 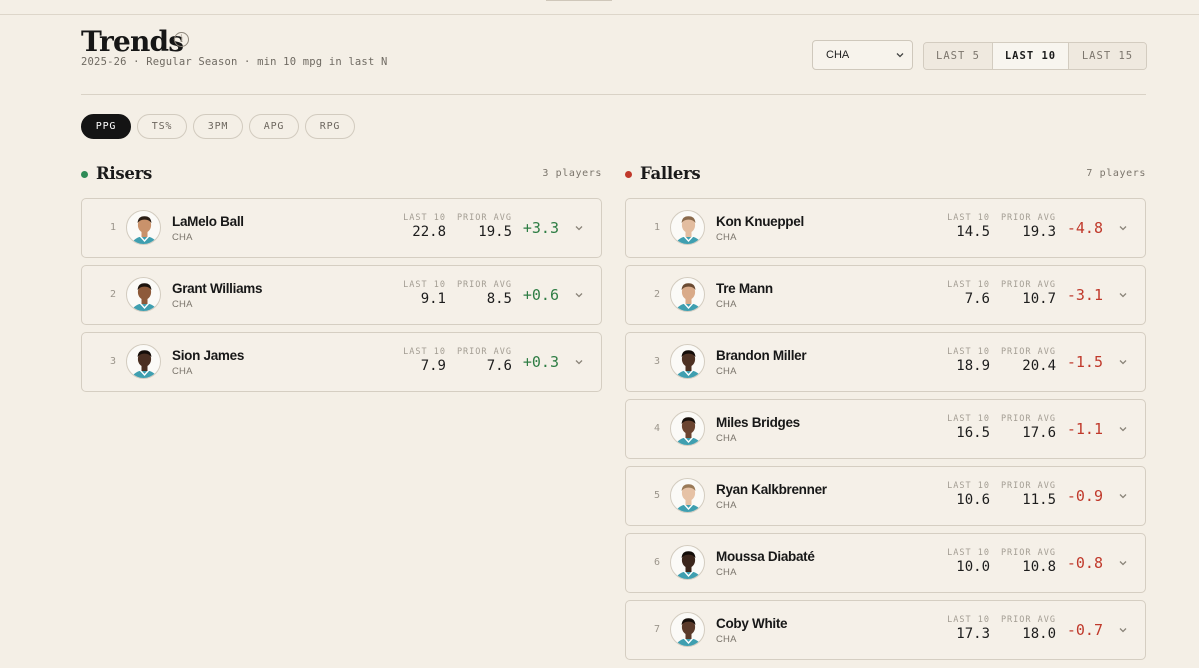 What do you see at coordinates (499, 299) in the screenshot?
I see `prior-value: 8.5` at bounding box center [499, 299].